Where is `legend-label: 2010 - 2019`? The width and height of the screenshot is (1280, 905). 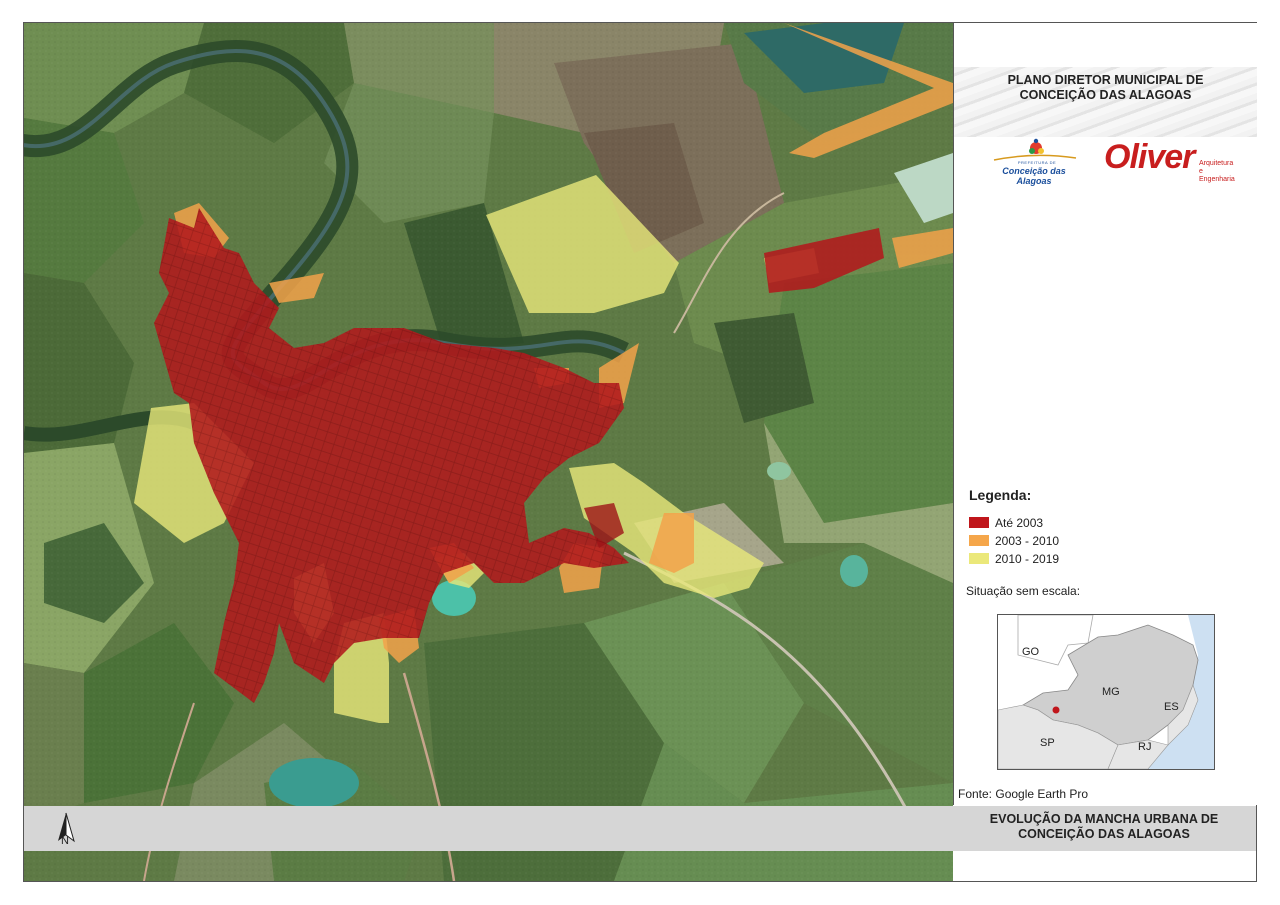
legend-label: 2010 - 2019 is located at coordinates (1027, 559).